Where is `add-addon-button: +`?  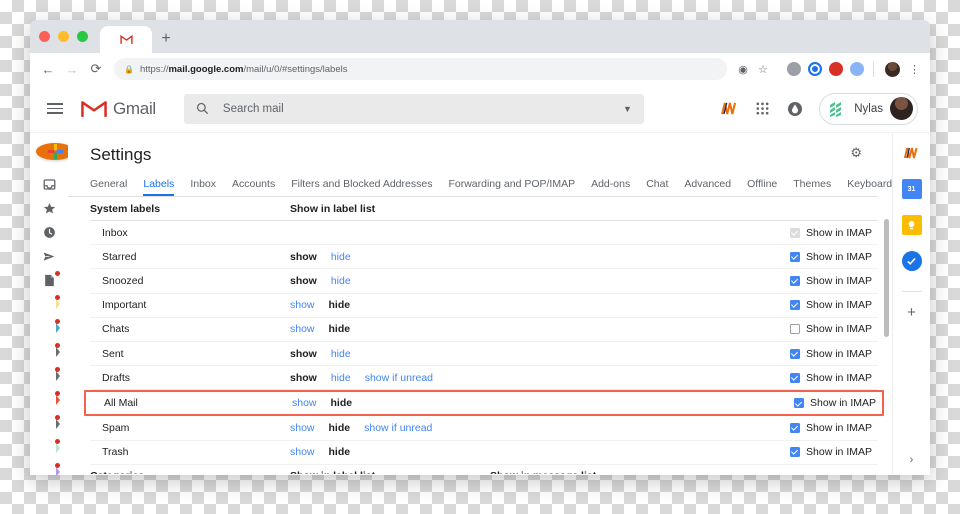
add-addon-button: + is located at coordinates (911, 312).